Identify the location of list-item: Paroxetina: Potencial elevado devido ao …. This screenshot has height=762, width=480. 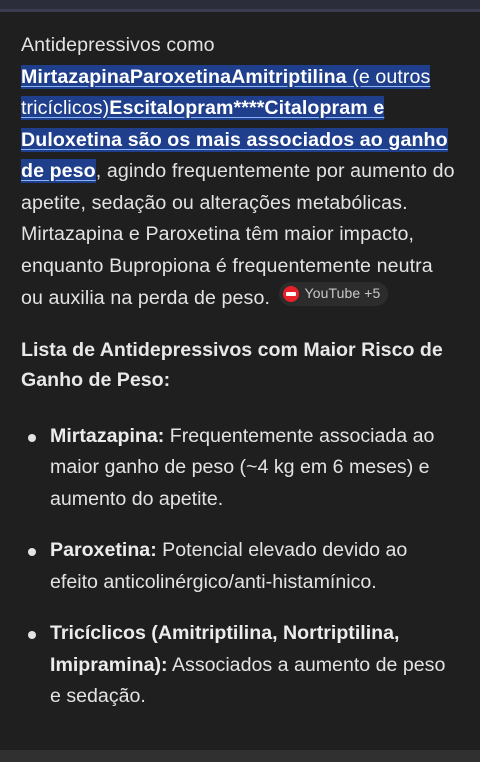
(240, 566).